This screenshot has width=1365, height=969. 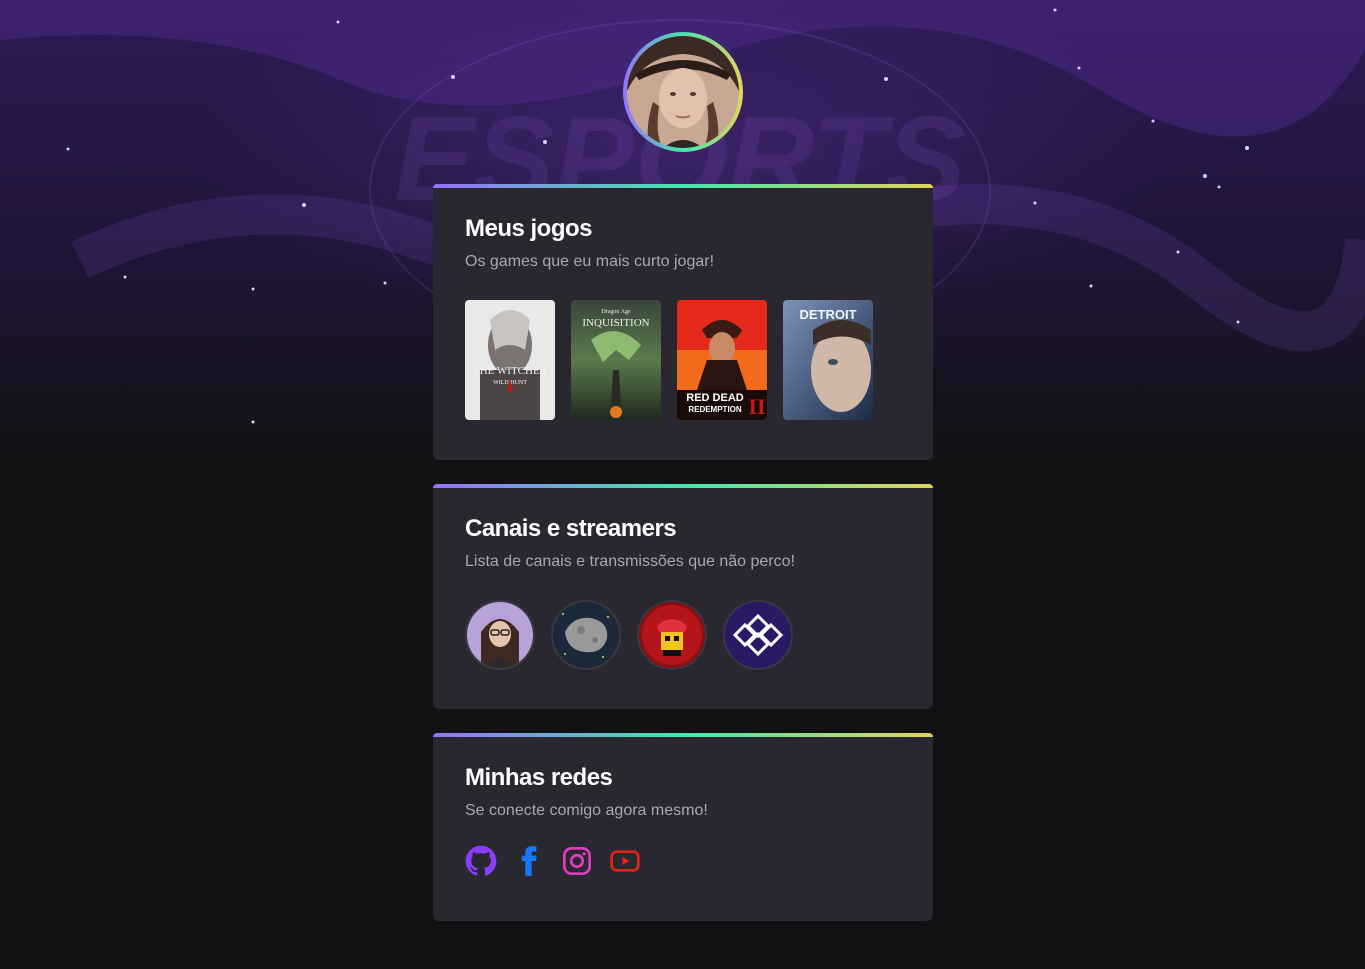 I want to click on game-cover-inquisition: Dragon Age INQUISITION, so click(x=616, y=360).